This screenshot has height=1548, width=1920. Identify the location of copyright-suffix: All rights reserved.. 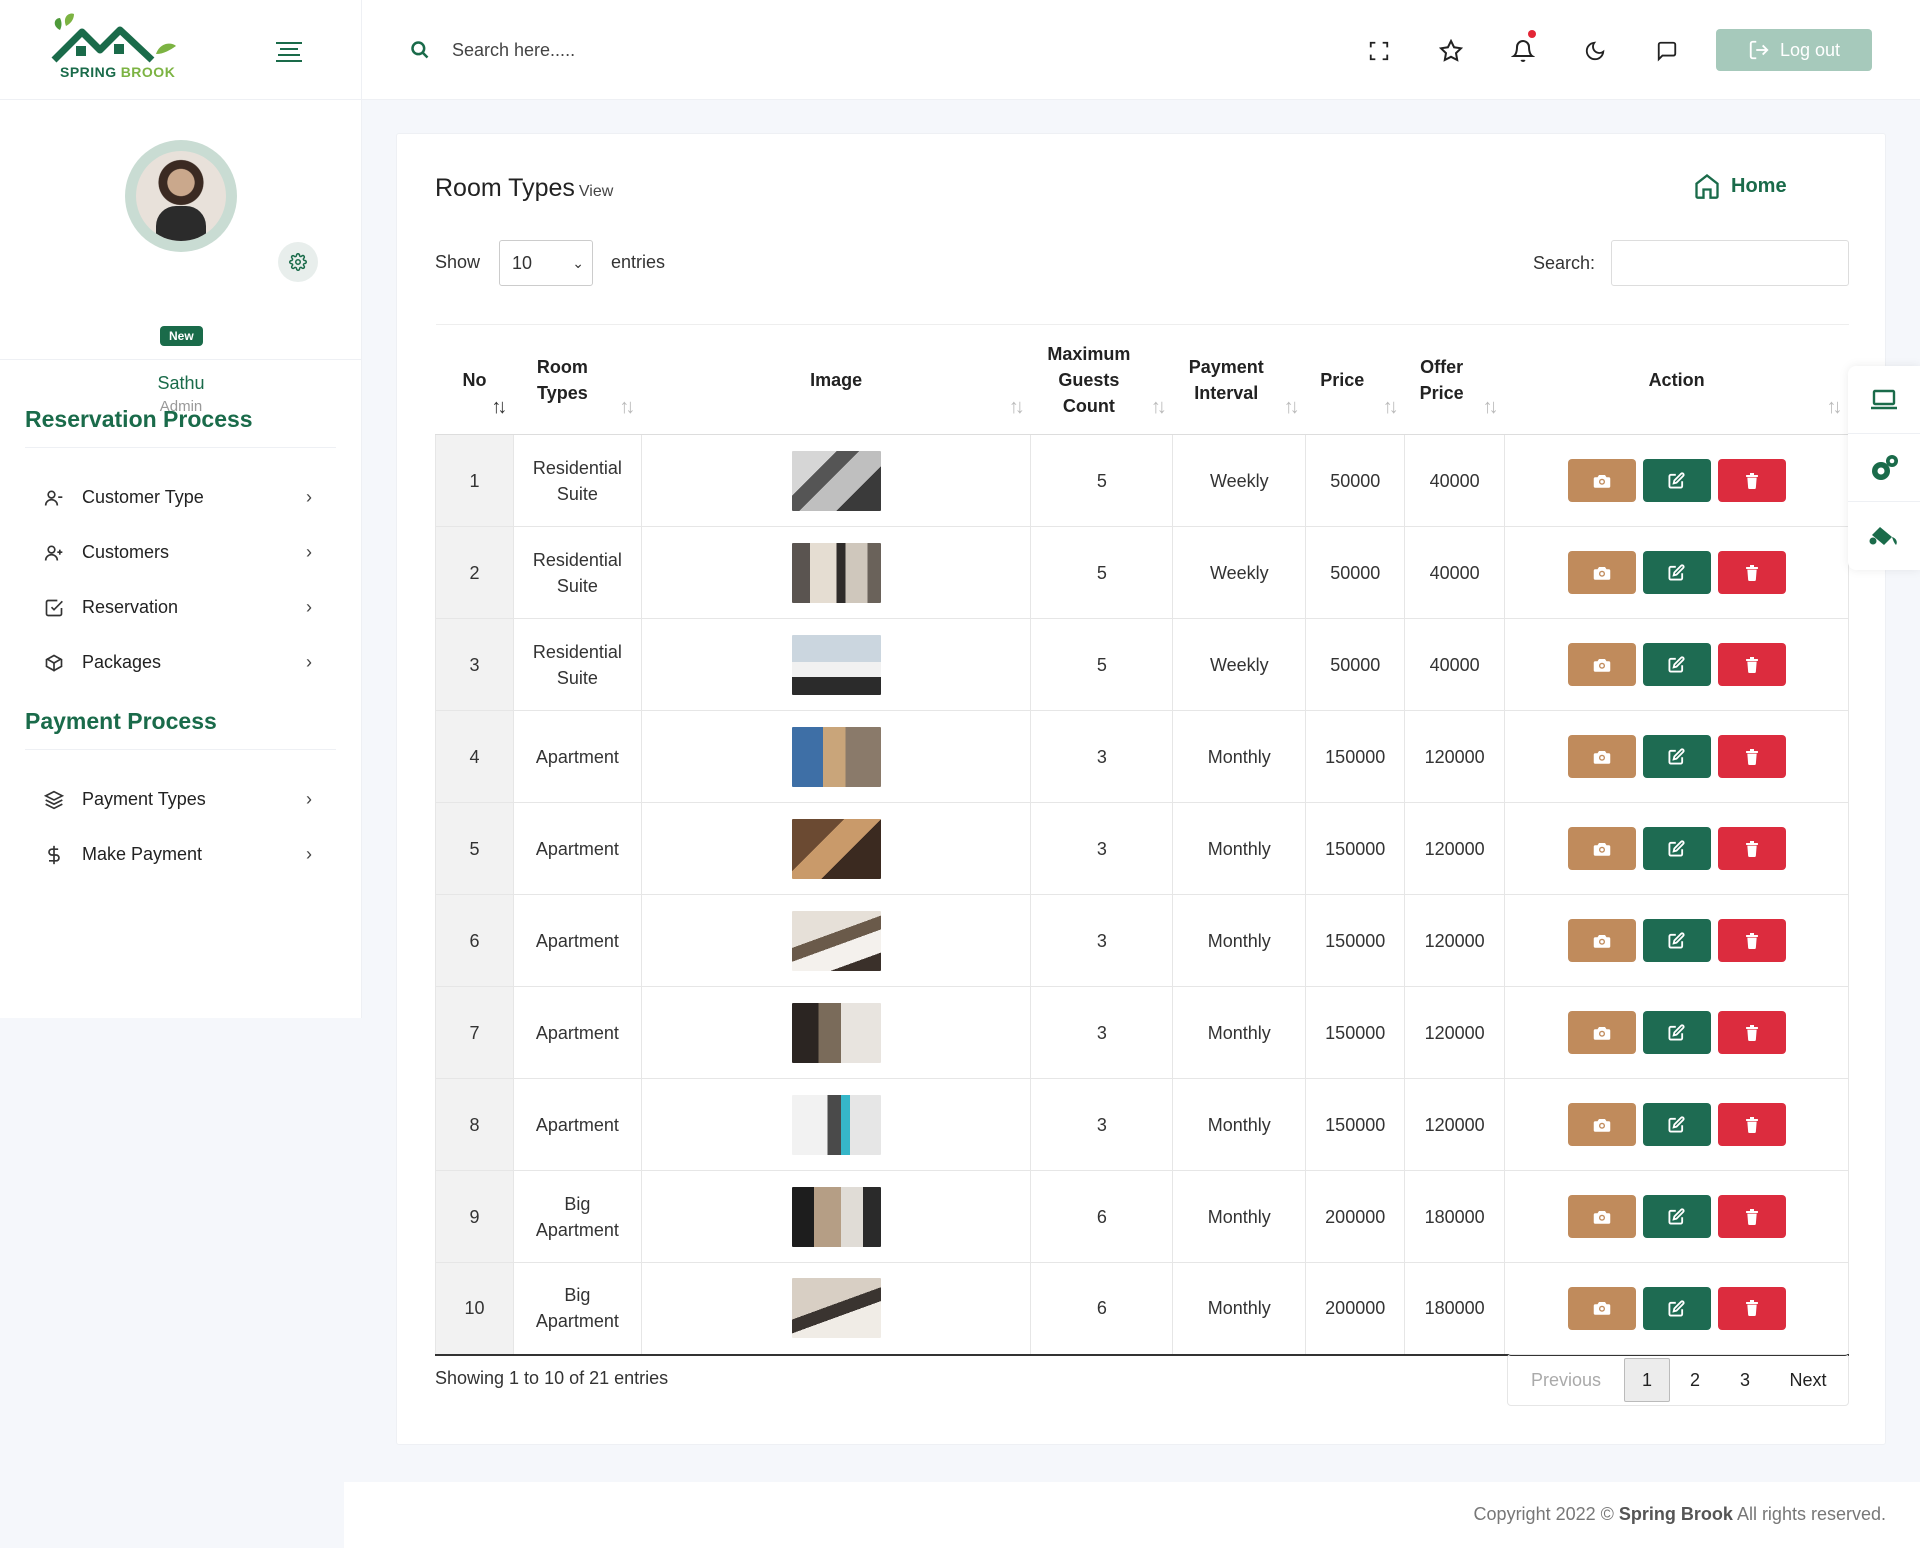
(1811, 1514).